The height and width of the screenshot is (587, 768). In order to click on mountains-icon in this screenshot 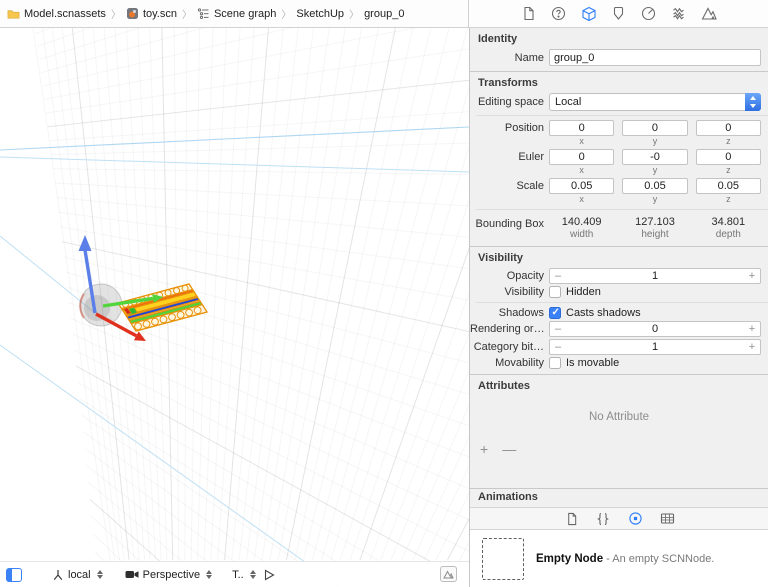, I will do `click(709, 13)`.